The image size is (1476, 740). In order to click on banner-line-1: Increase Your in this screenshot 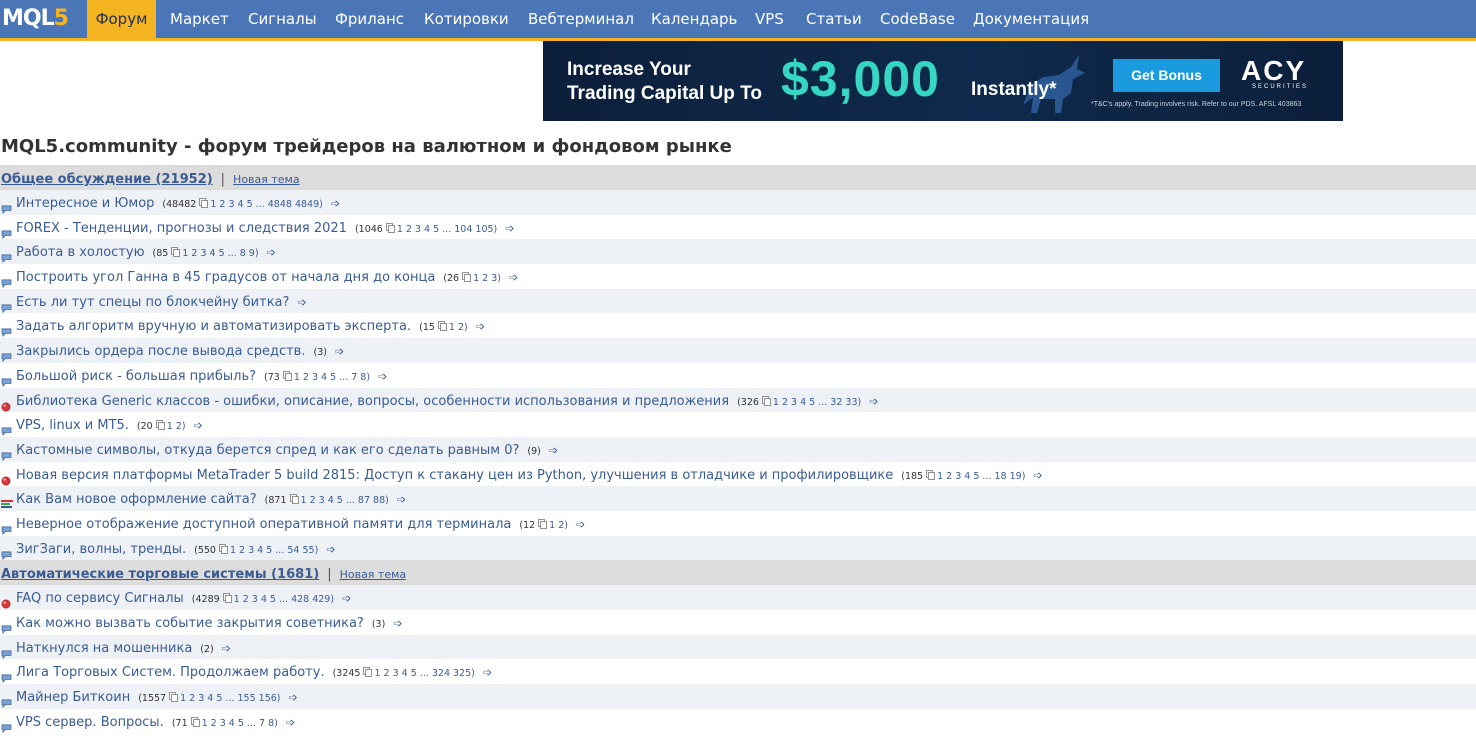, I will do `click(629, 69)`.